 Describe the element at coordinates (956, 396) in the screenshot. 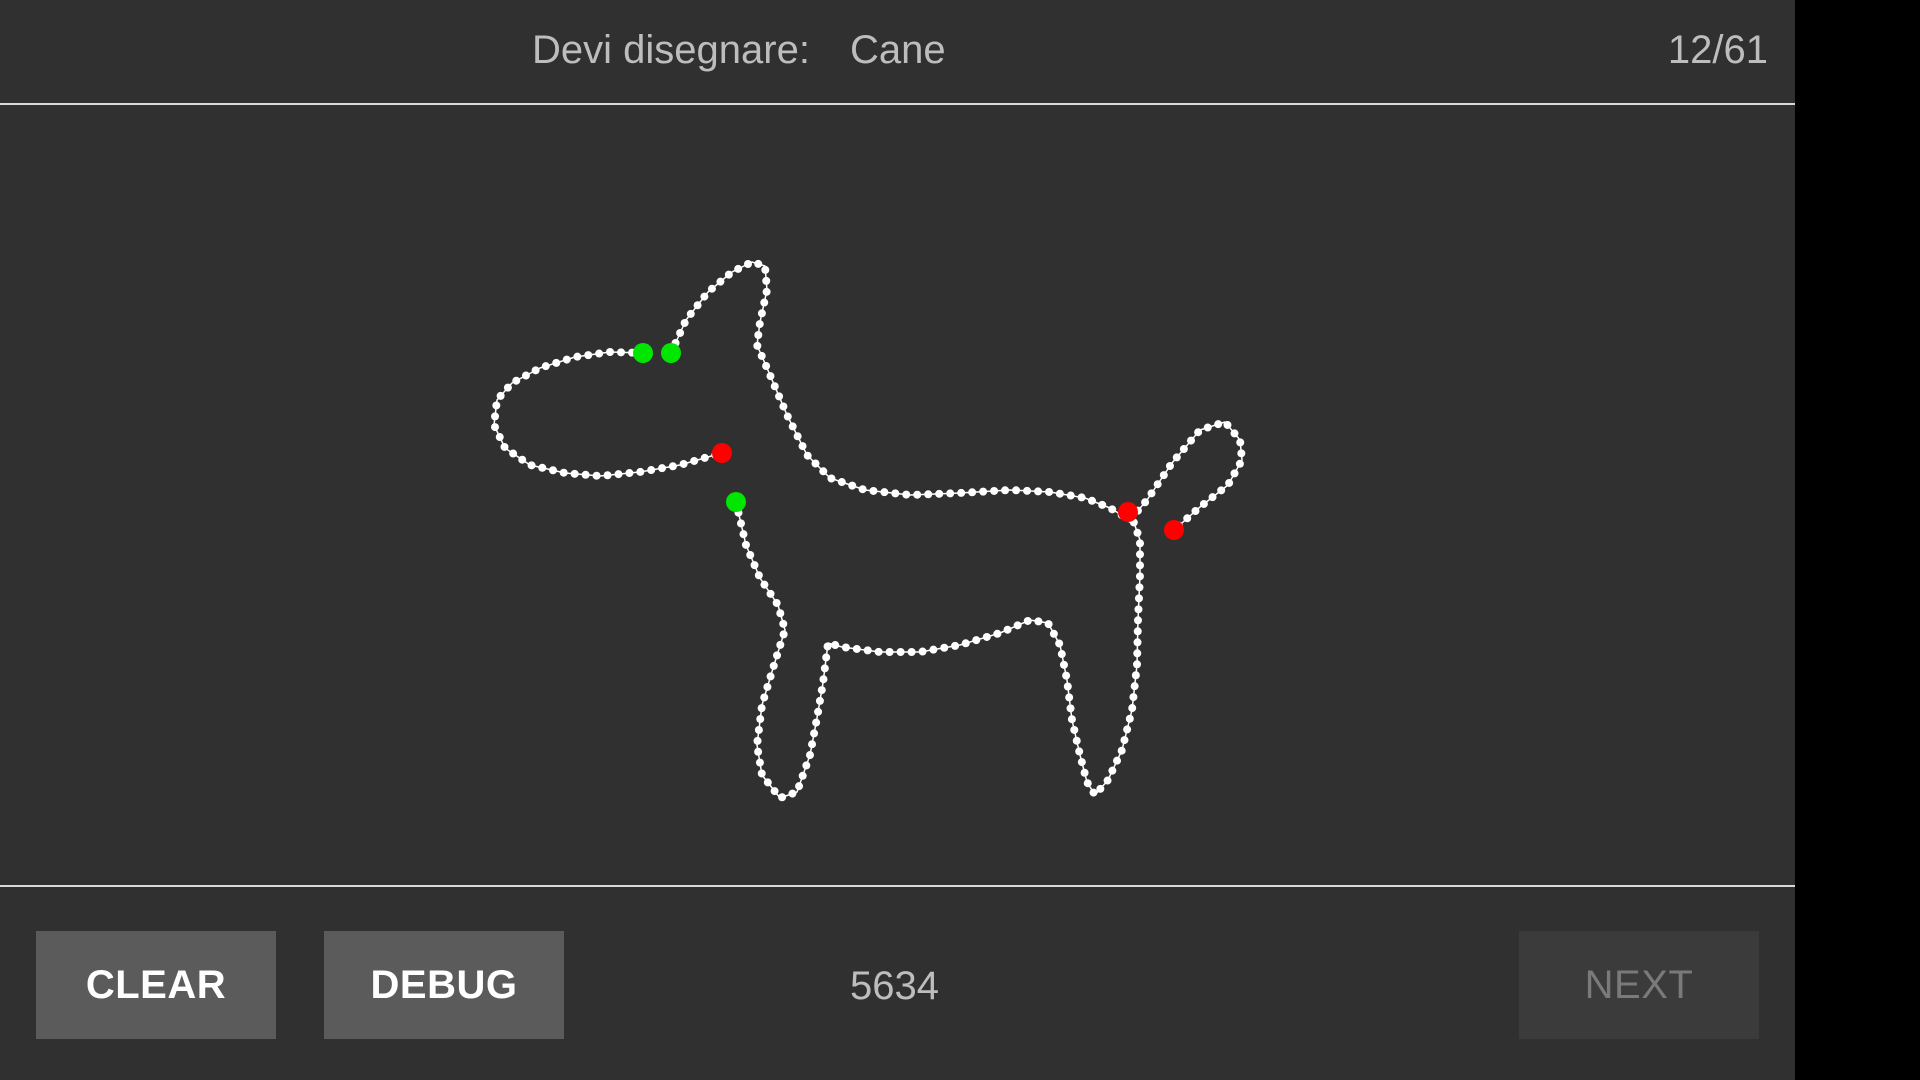

I see `stroke-line` at that location.